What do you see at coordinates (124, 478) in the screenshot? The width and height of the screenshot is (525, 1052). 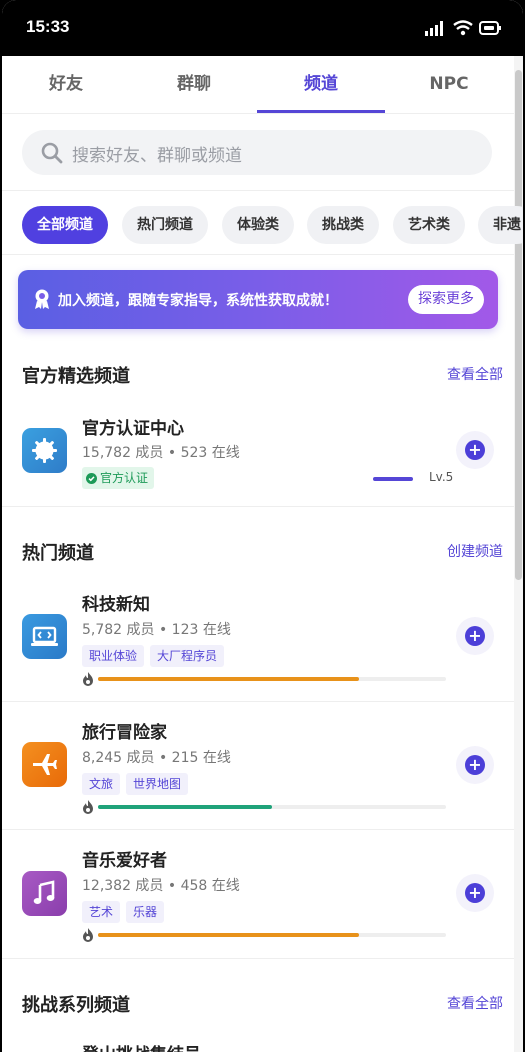 I see `verified-badge-label: 官方认证` at bounding box center [124, 478].